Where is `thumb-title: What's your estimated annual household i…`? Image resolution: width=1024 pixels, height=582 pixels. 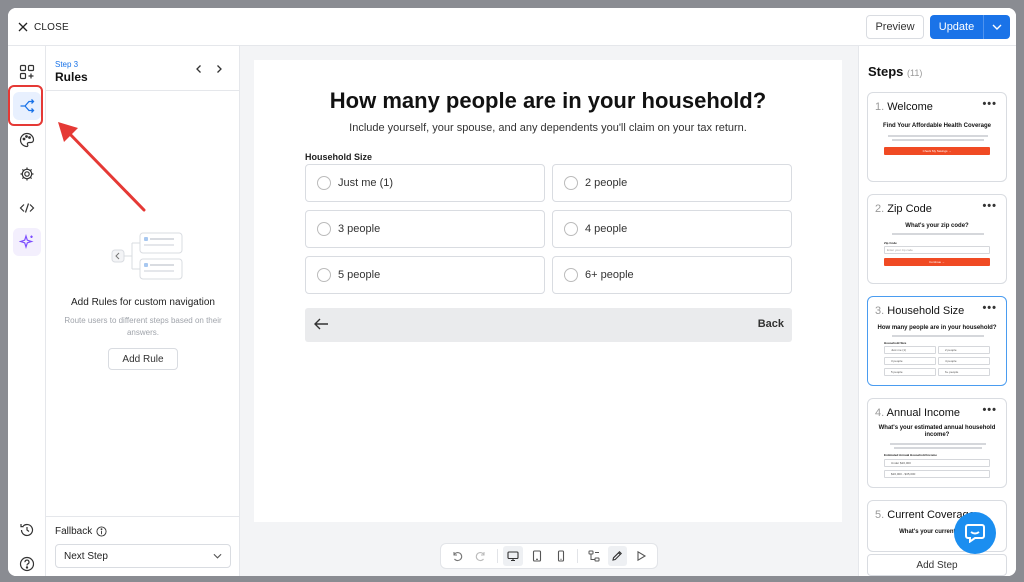 thumb-title: What's your estimated annual household i… is located at coordinates (937, 431).